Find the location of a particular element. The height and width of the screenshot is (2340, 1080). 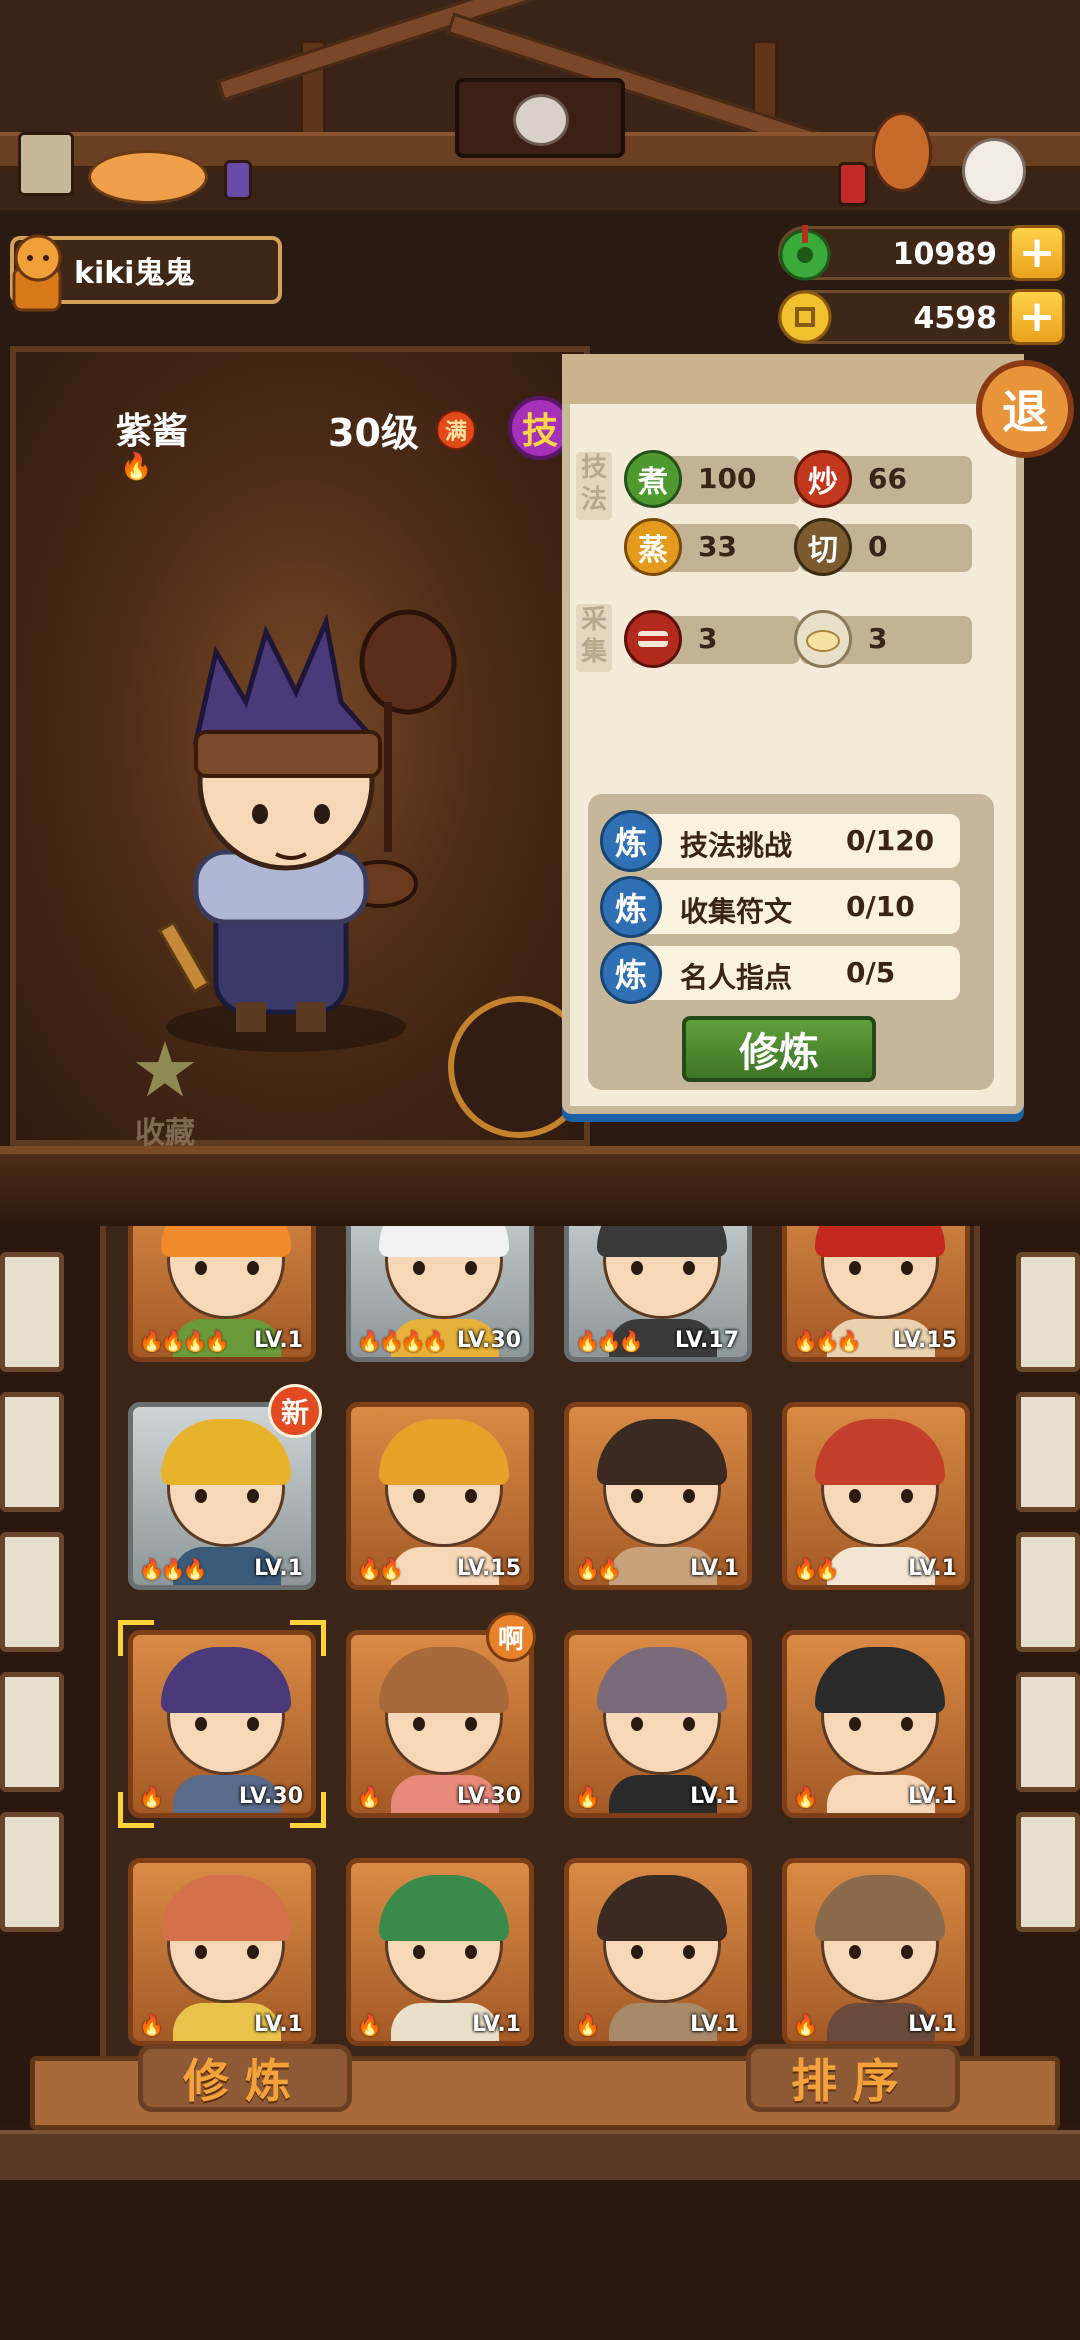

chef-card: 🔥🔥 LV.15 is located at coordinates (440, 1496).